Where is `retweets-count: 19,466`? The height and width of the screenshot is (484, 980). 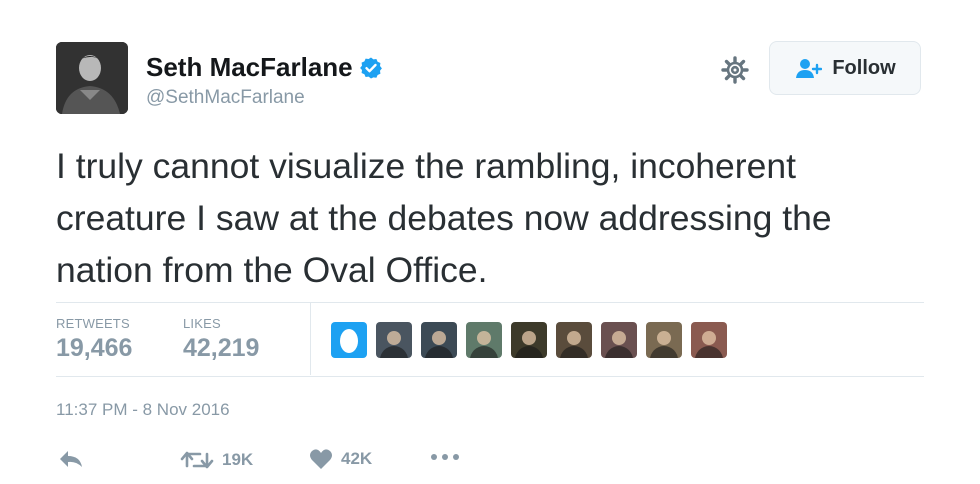
retweets-count: 19,466 is located at coordinates (94, 348).